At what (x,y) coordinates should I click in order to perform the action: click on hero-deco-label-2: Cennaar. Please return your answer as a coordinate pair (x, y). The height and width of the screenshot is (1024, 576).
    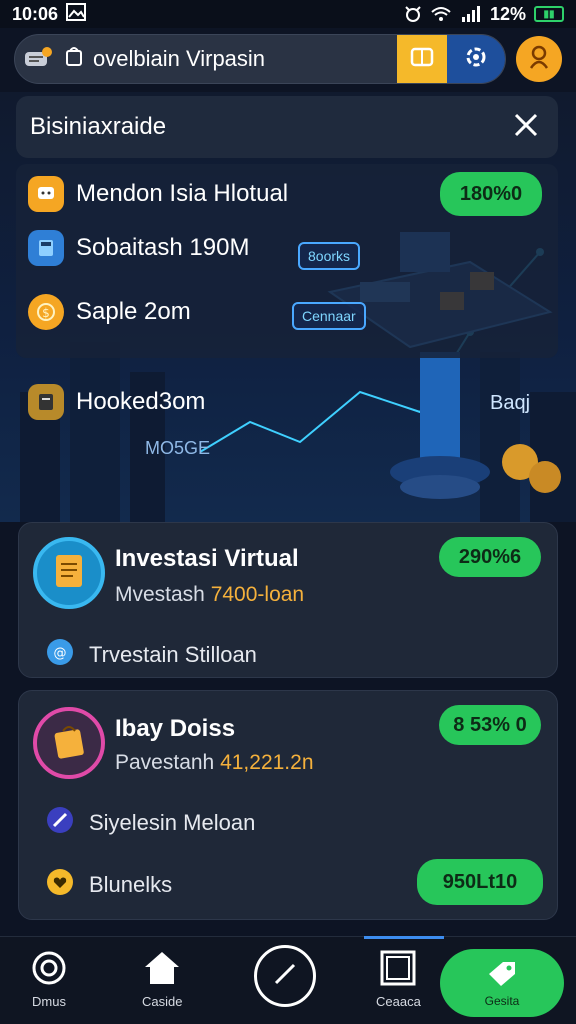
    Looking at the image, I should click on (329, 316).